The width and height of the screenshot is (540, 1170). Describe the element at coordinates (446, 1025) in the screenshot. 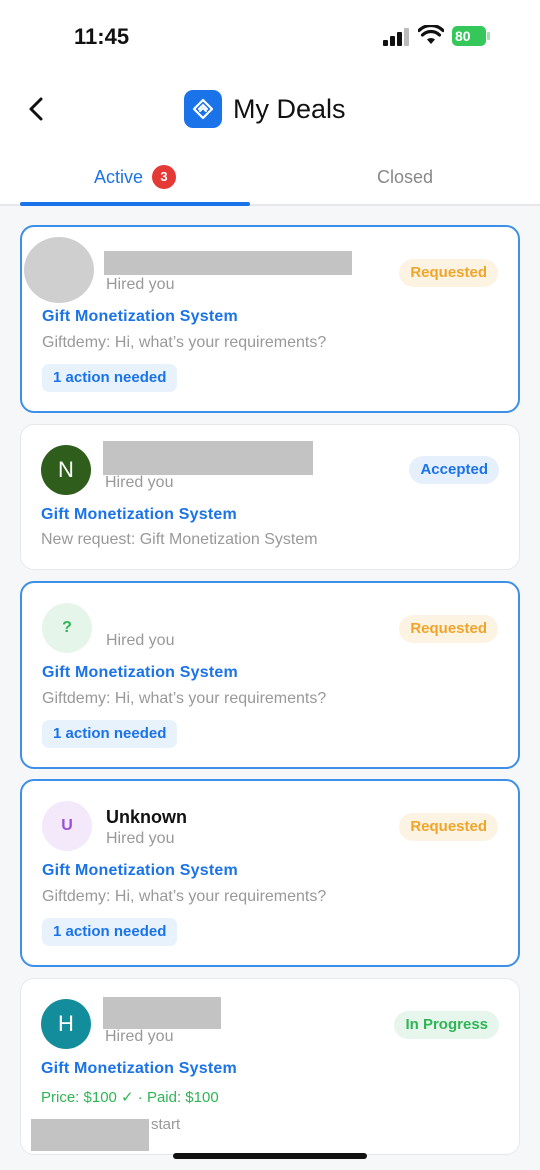

I see `status-badge: In Progress` at that location.